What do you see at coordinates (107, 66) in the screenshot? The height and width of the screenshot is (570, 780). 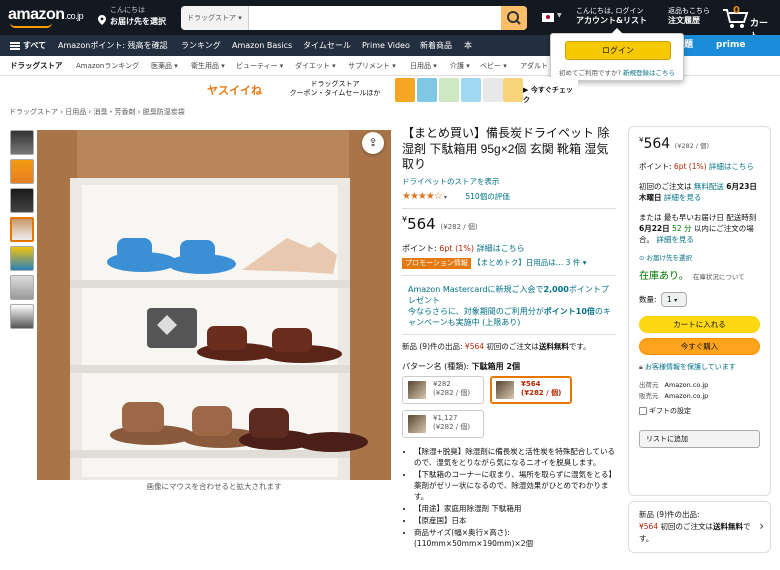 I see `subnav-item-ranking: Amazonランキング` at bounding box center [107, 66].